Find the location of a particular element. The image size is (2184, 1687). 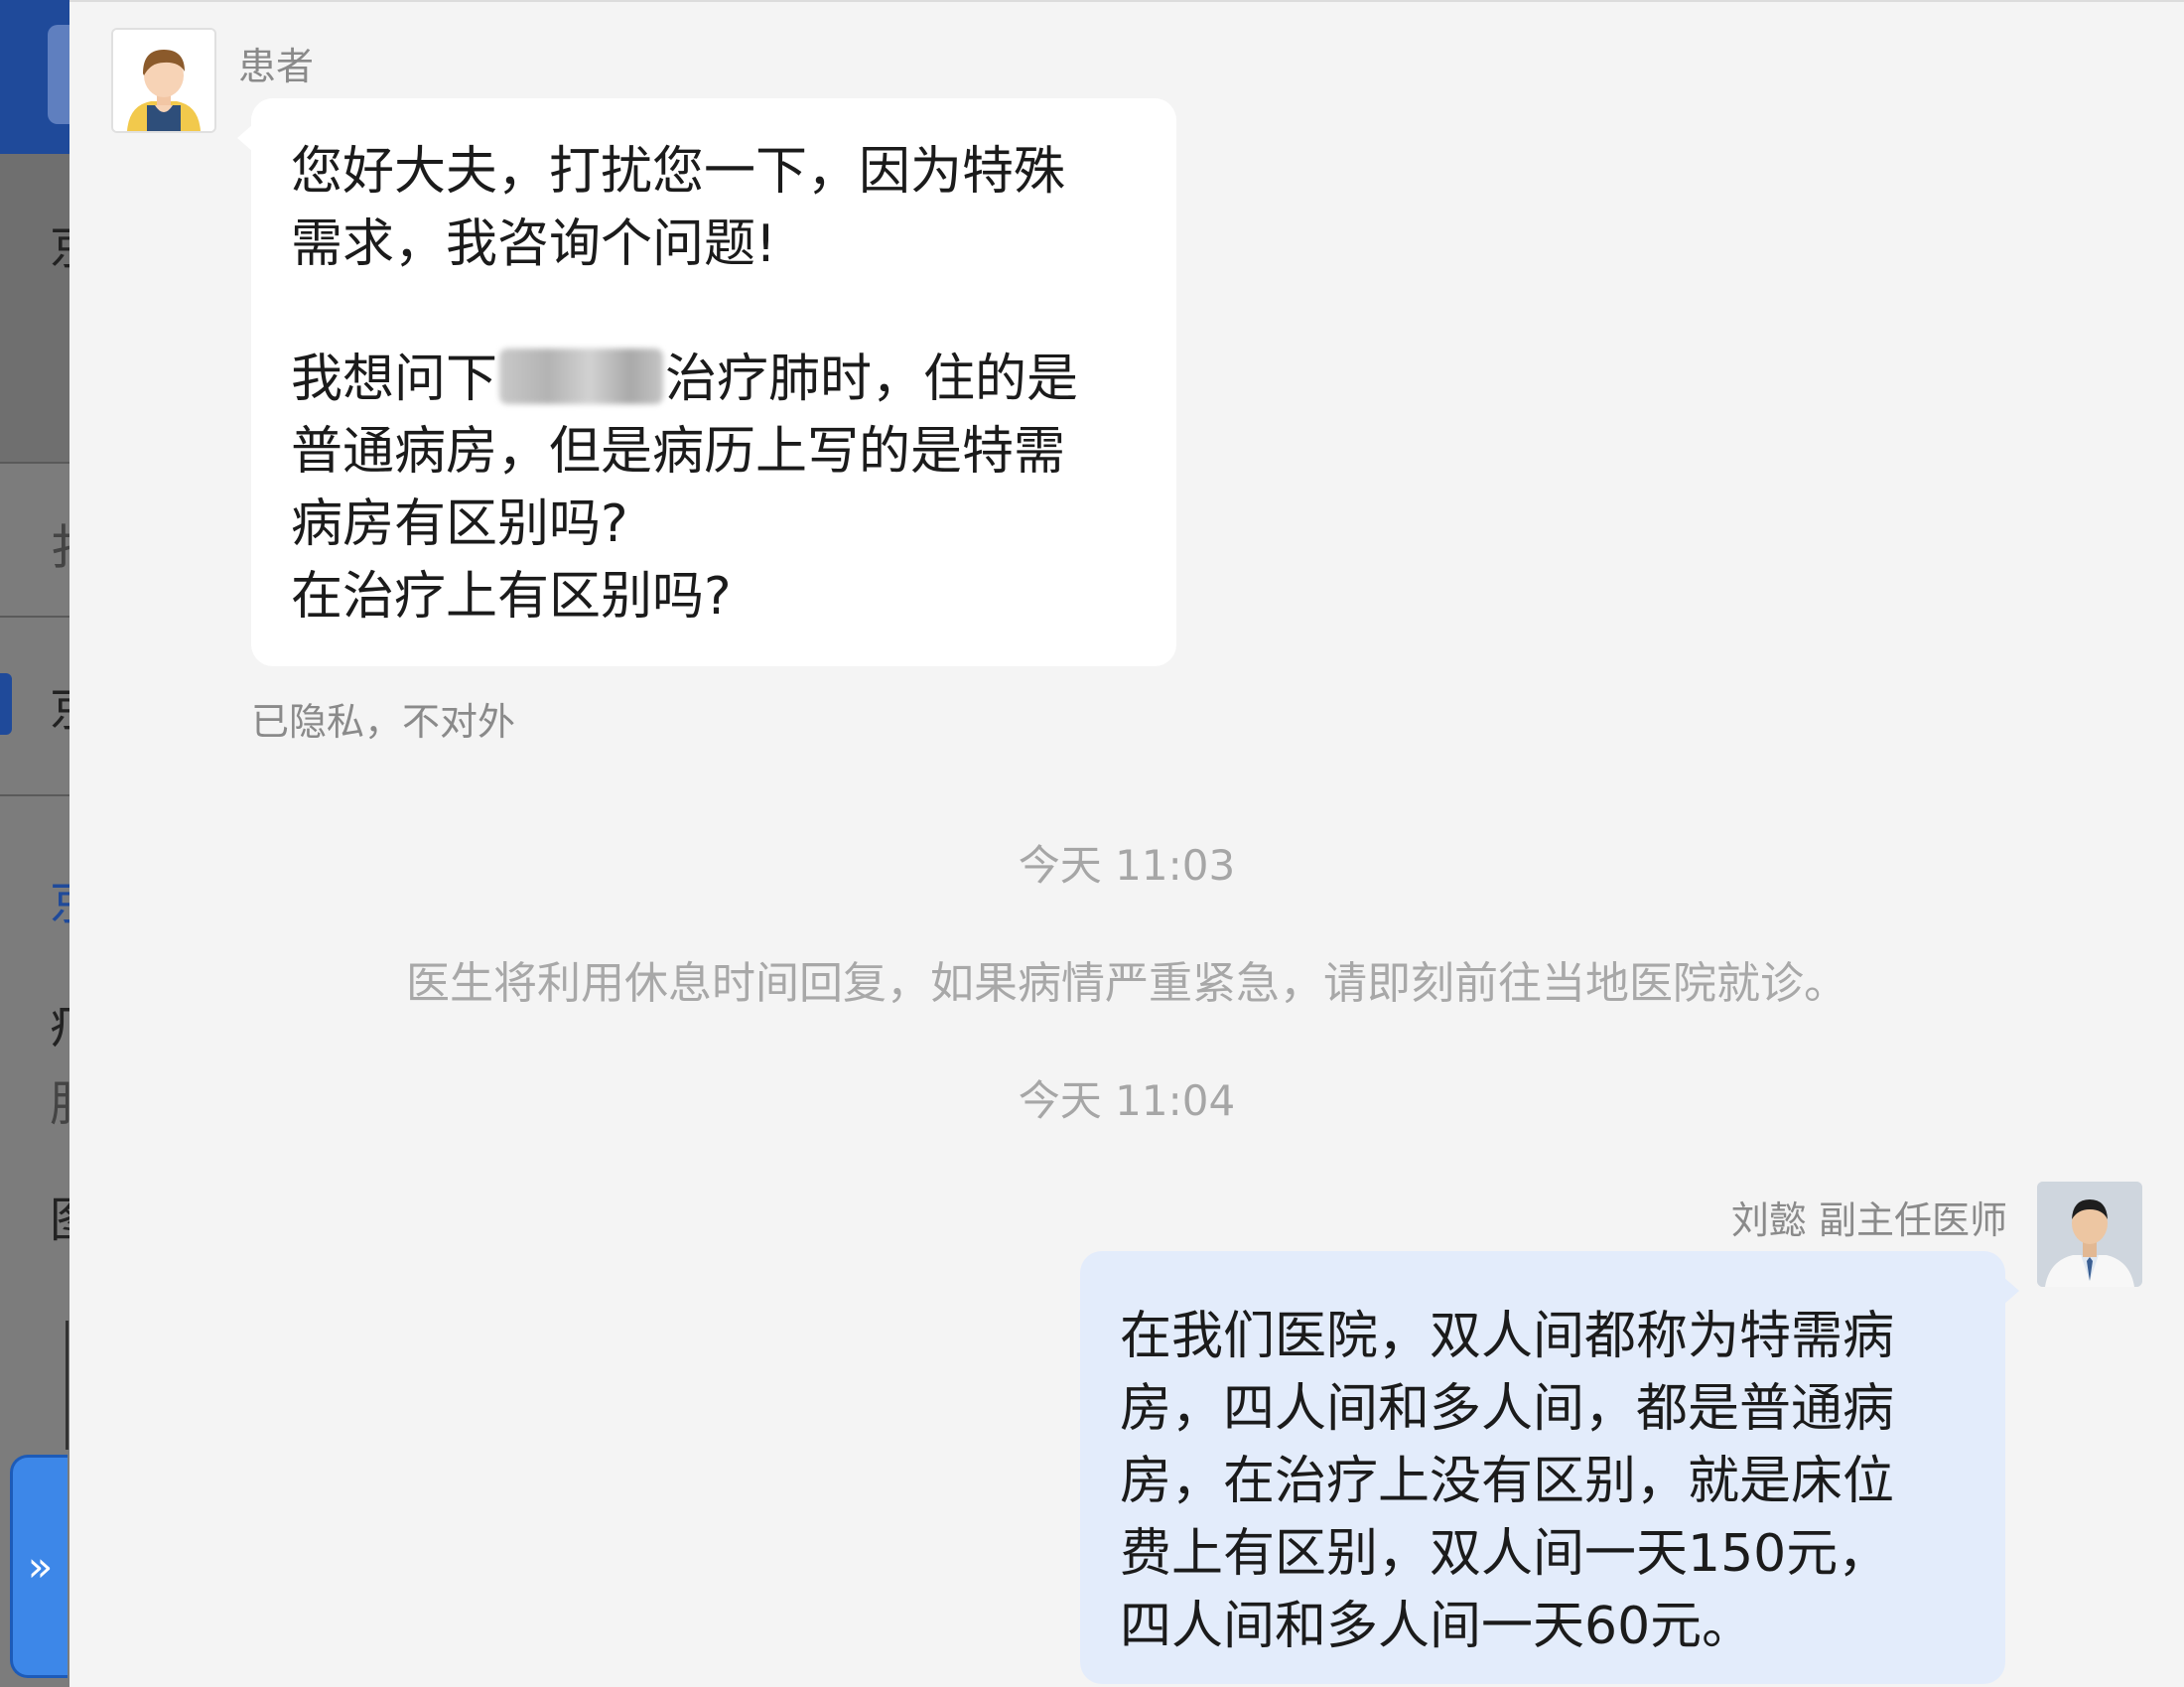

patient-message-text: 您好大夫，打扰您一下，因为特殊 需求，我咨询个问题! is located at coordinates (678, 208).